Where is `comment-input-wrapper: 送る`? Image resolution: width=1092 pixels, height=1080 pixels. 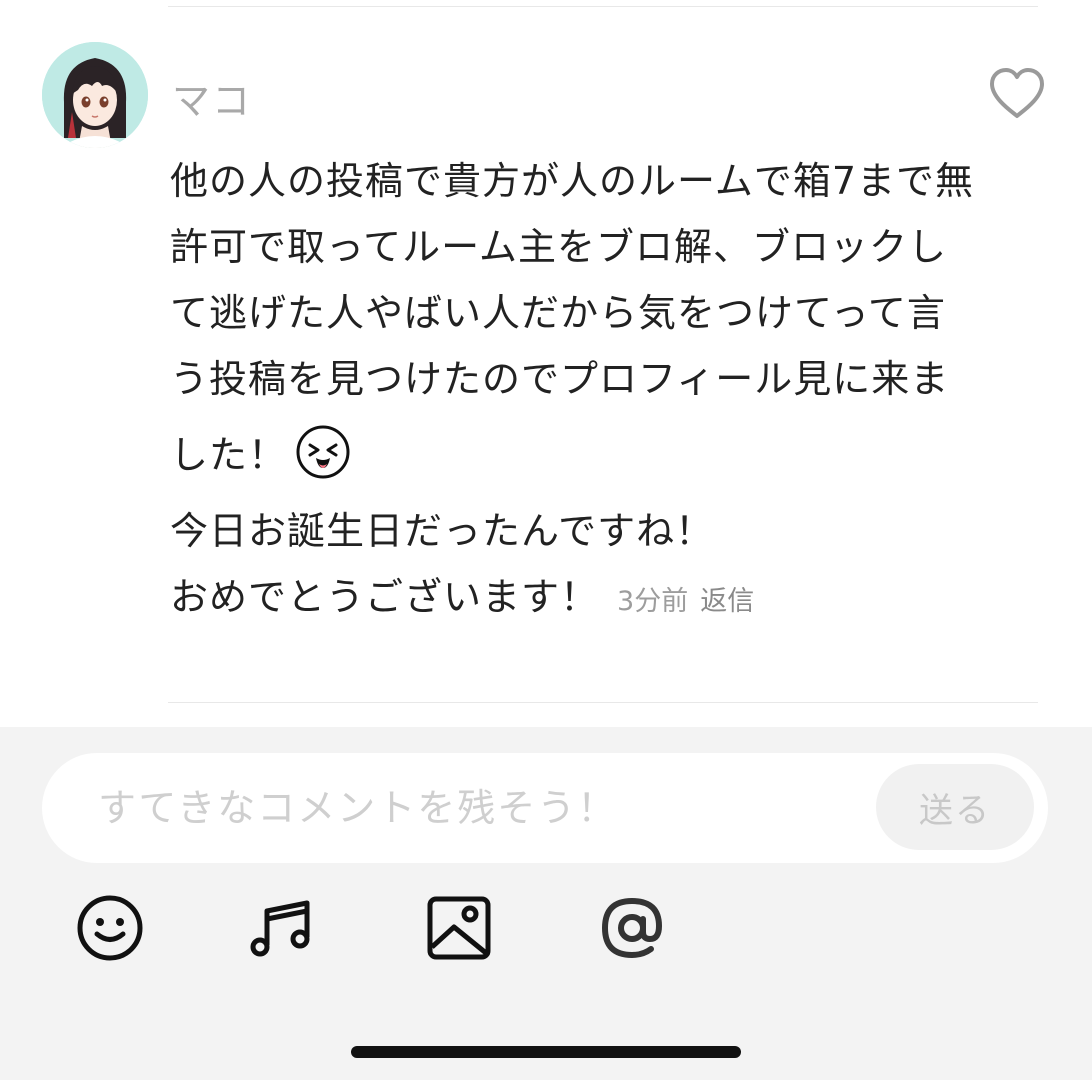
comment-input-wrapper: 送る is located at coordinates (545, 808).